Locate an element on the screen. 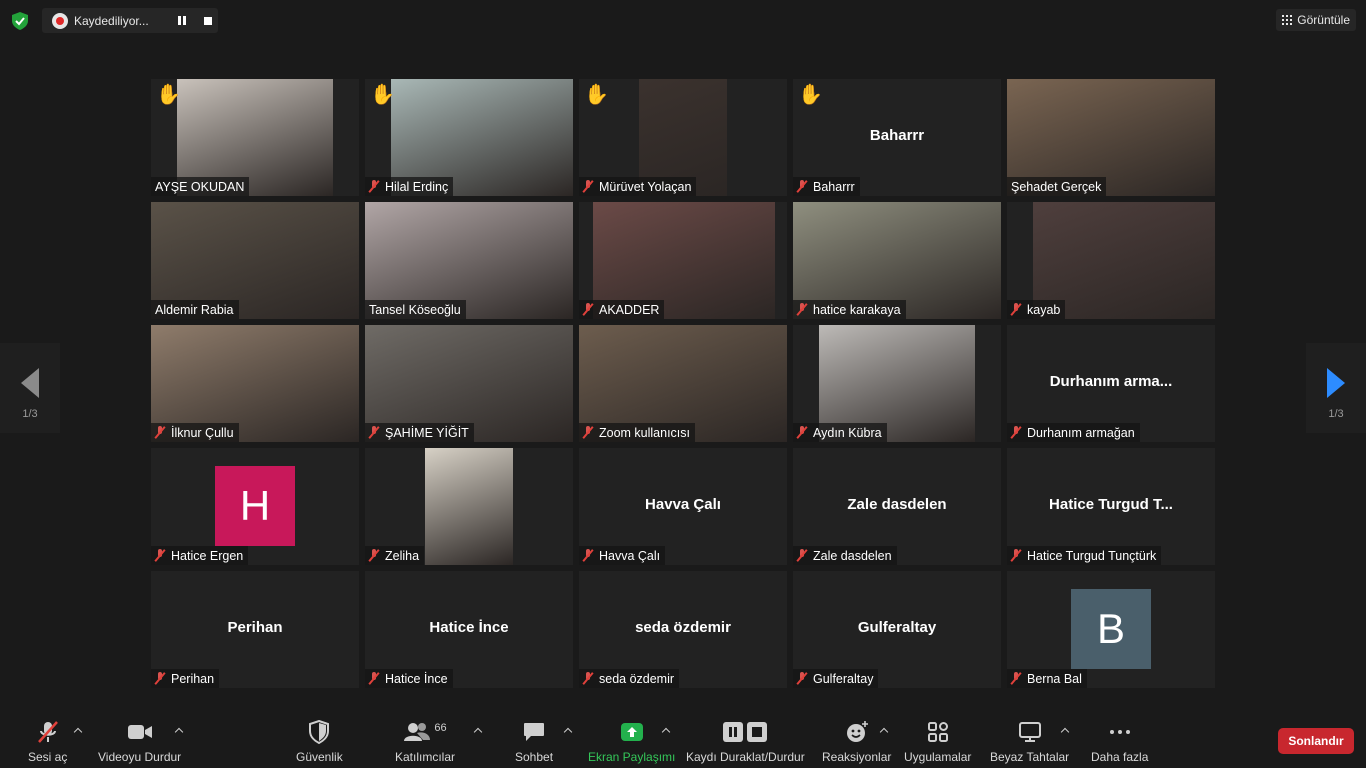 Image resolution: width=1366 pixels, height=768 pixels. participant-name-label: Hilal Erdinç is located at coordinates (409, 186).